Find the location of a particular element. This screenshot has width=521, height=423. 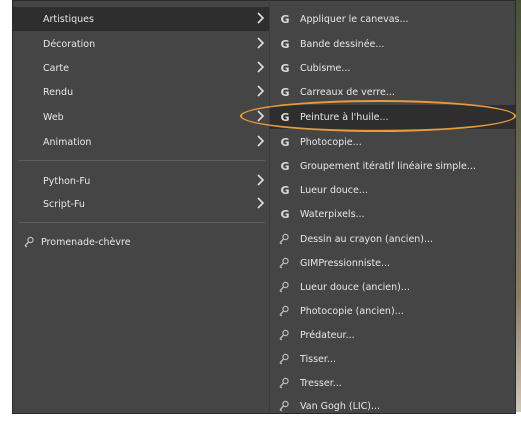

menu-item-script-fu: Script-Fu is located at coordinates (142, 204).